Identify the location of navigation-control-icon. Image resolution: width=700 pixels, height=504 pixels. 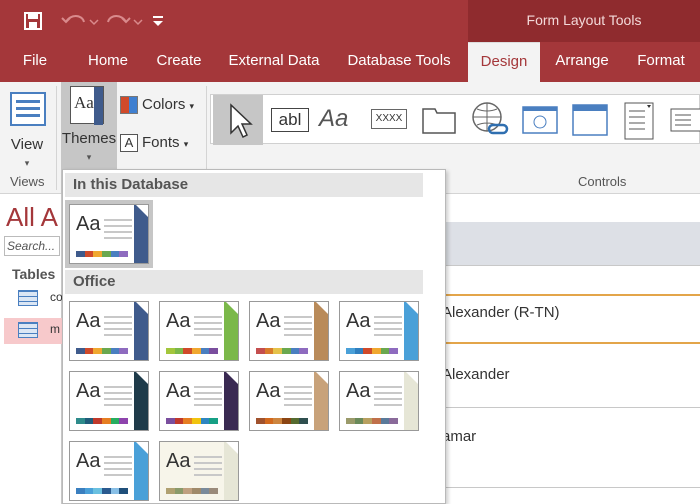
(590, 120).